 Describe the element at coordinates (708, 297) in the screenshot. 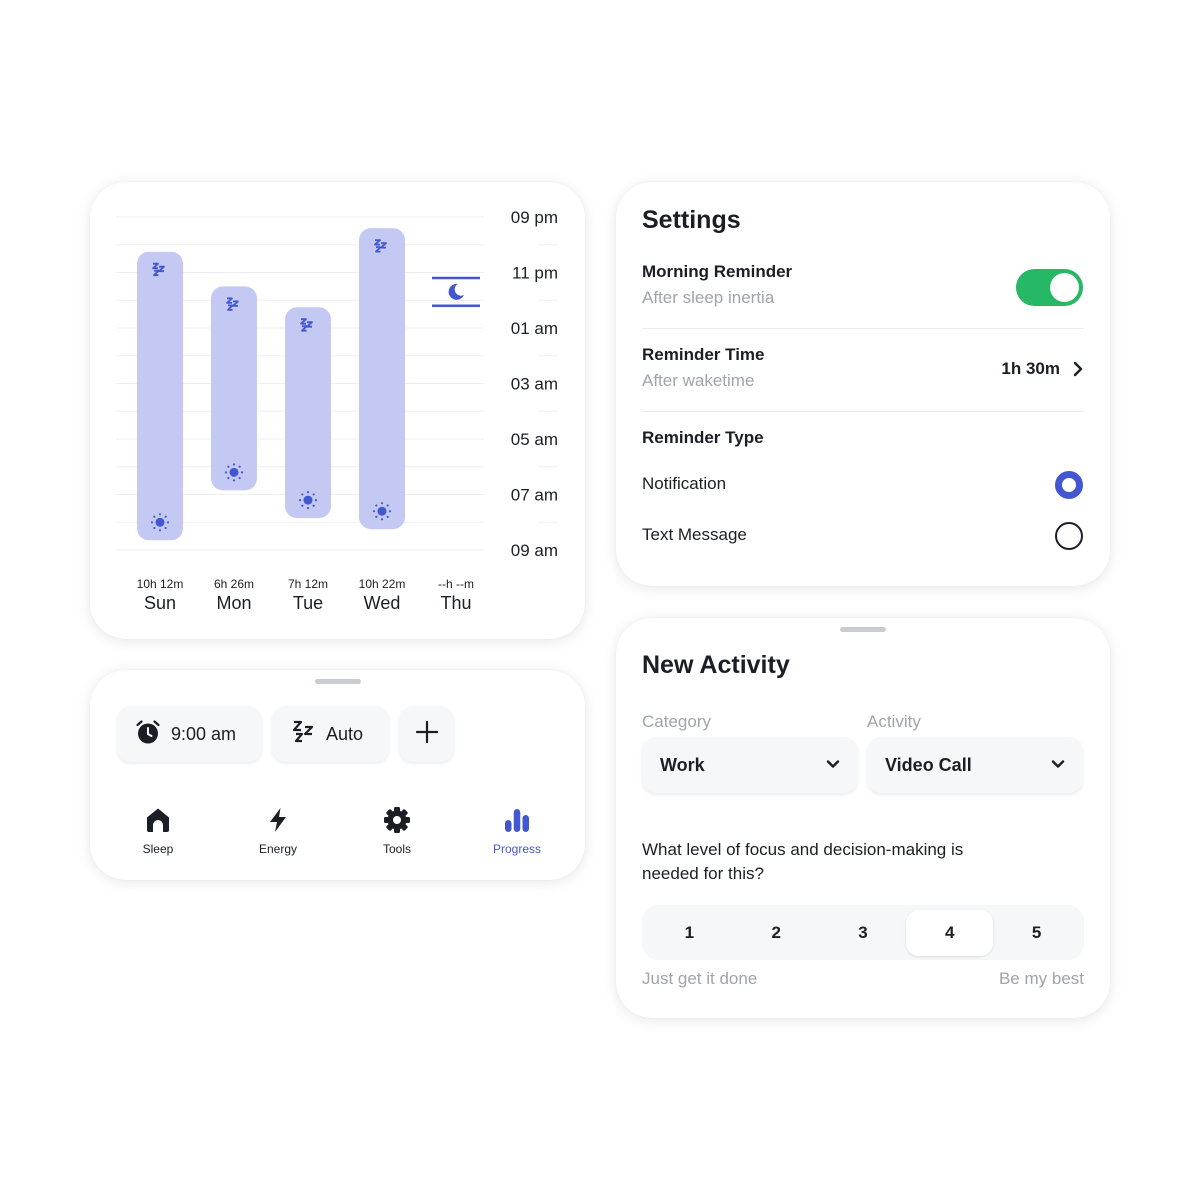

I see `morning-reminder-subtitle: After sleep inertia` at that location.